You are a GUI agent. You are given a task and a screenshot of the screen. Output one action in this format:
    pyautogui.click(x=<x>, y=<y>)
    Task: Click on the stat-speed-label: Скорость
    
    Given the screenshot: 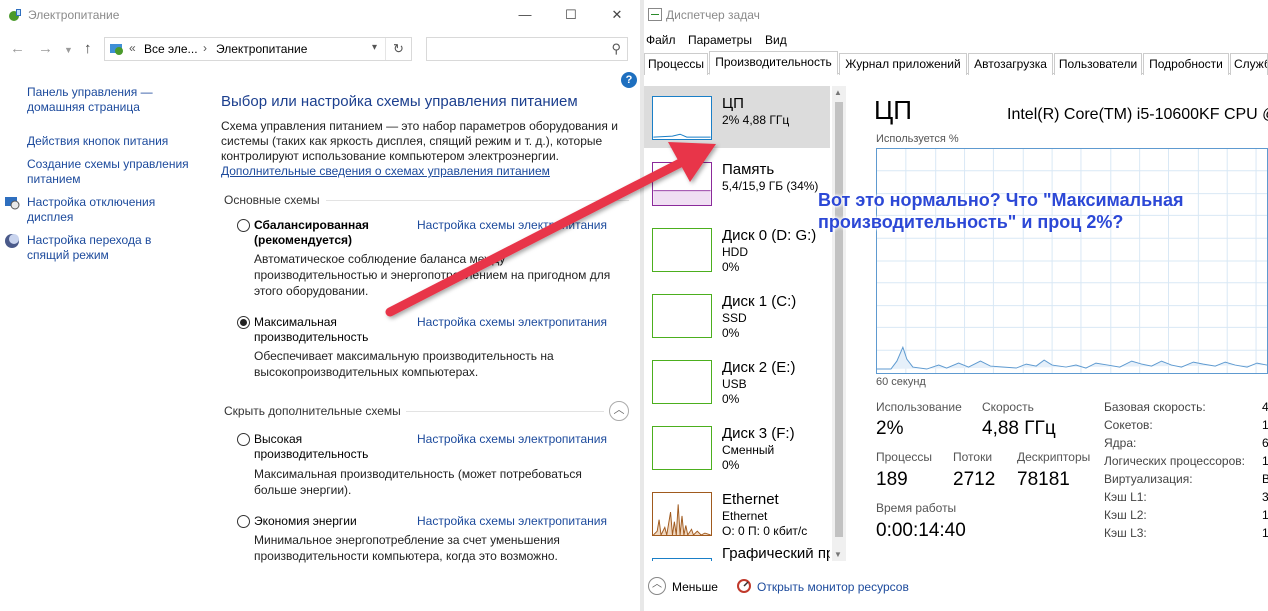 What is the action you would take?
    pyautogui.click(x=1008, y=407)
    